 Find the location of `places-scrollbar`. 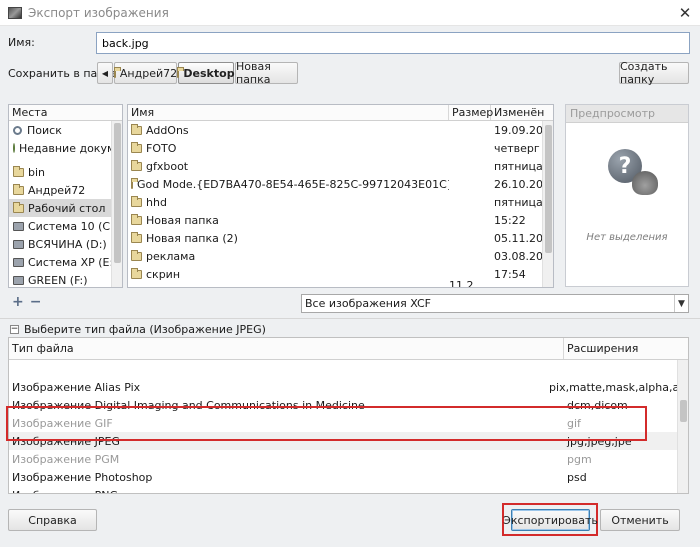

places-scrollbar is located at coordinates (116, 204).